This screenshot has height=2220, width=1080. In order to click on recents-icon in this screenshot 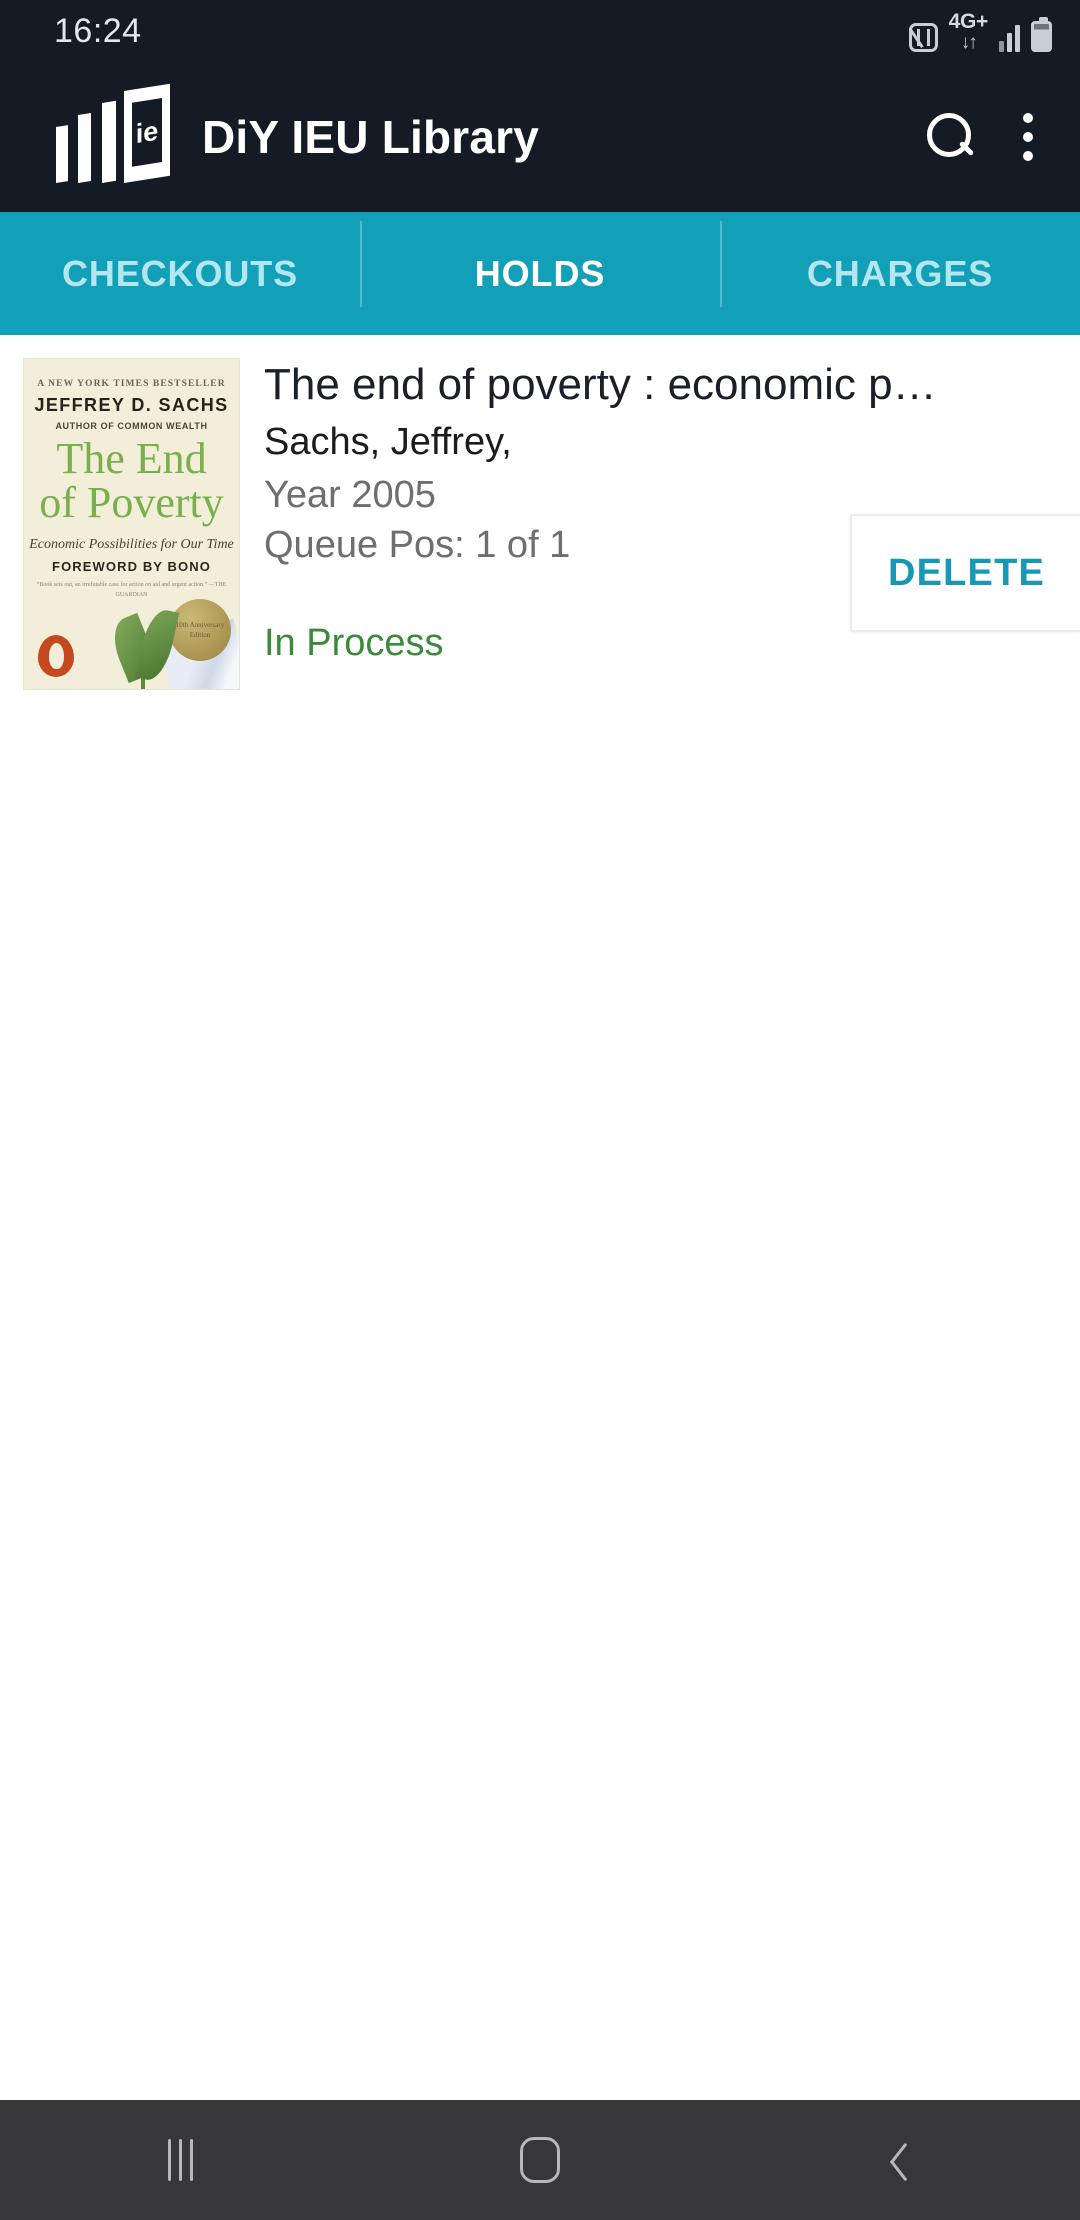, I will do `click(180, 2160)`.